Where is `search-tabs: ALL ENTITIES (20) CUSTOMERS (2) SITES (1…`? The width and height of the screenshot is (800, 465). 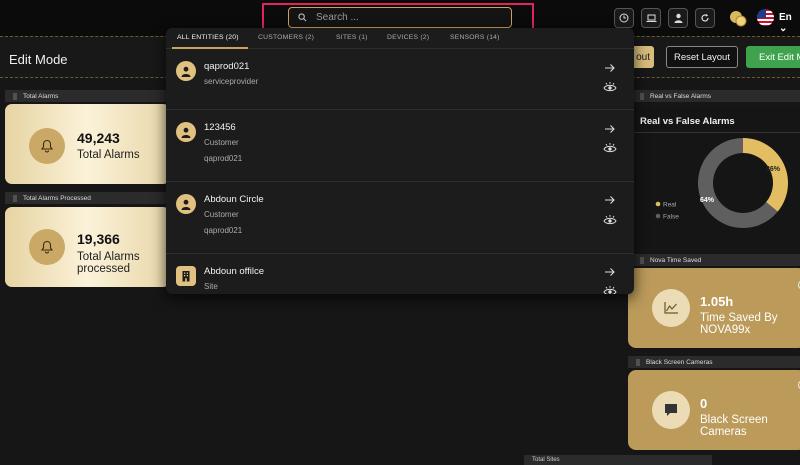
search-tabs: ALL ENTITIES (20) CUSTOMERS (2) SITES (1… is located at coordinates (400, 38).